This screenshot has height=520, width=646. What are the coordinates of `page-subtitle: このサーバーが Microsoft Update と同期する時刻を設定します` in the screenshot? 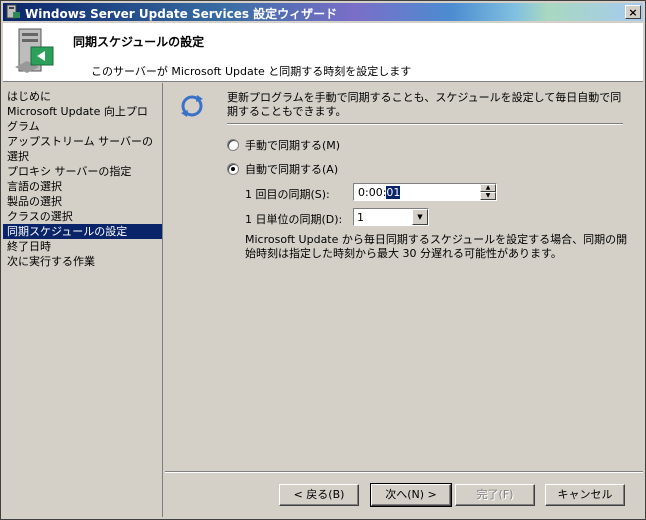 It's located at (251, 71).